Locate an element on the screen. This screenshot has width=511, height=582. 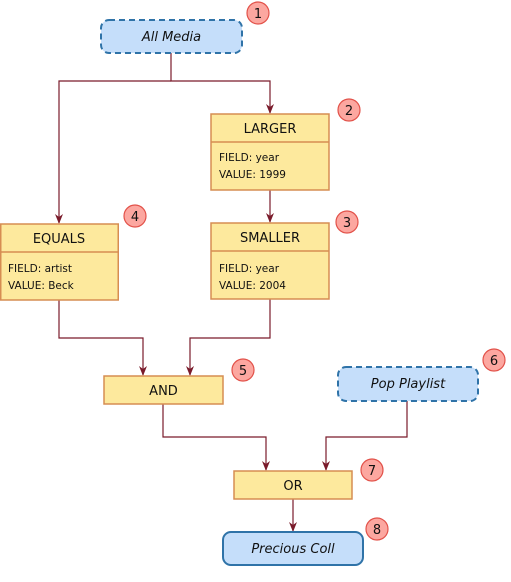
badge-4: 4 is located at coordinates (135, 216).